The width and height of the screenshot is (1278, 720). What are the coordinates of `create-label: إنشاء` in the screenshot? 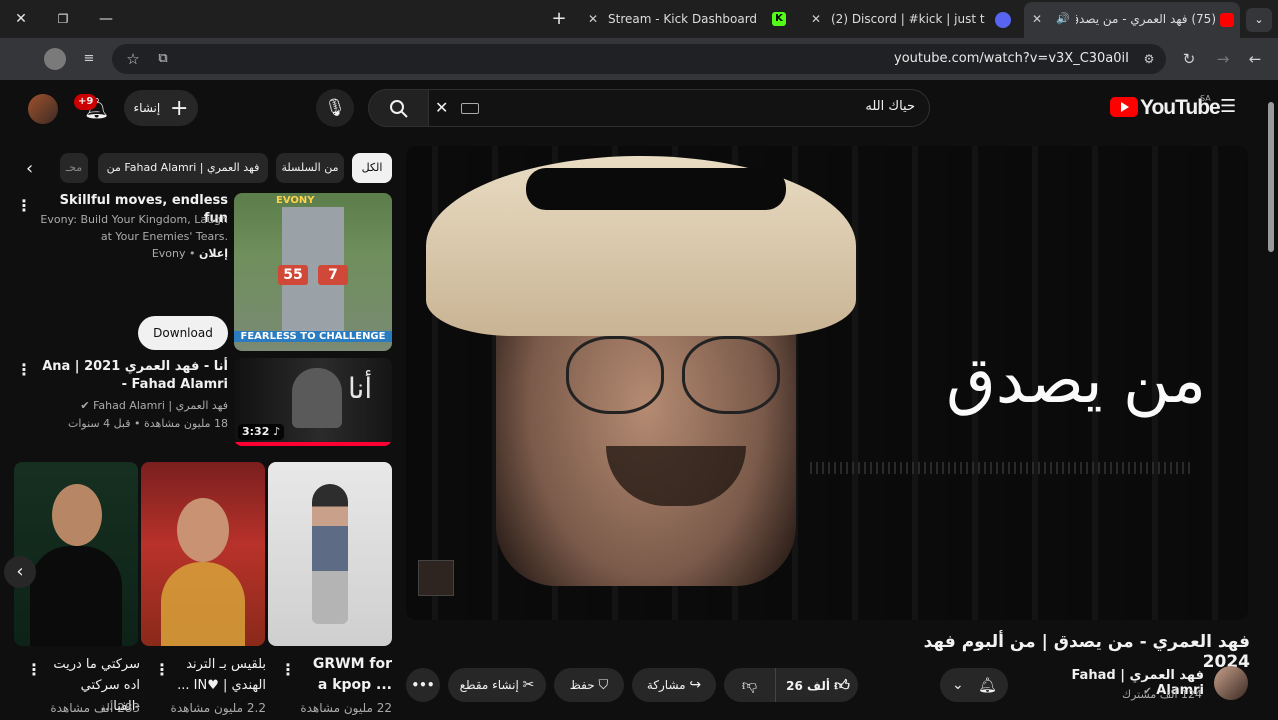 It's located at (147, 108).